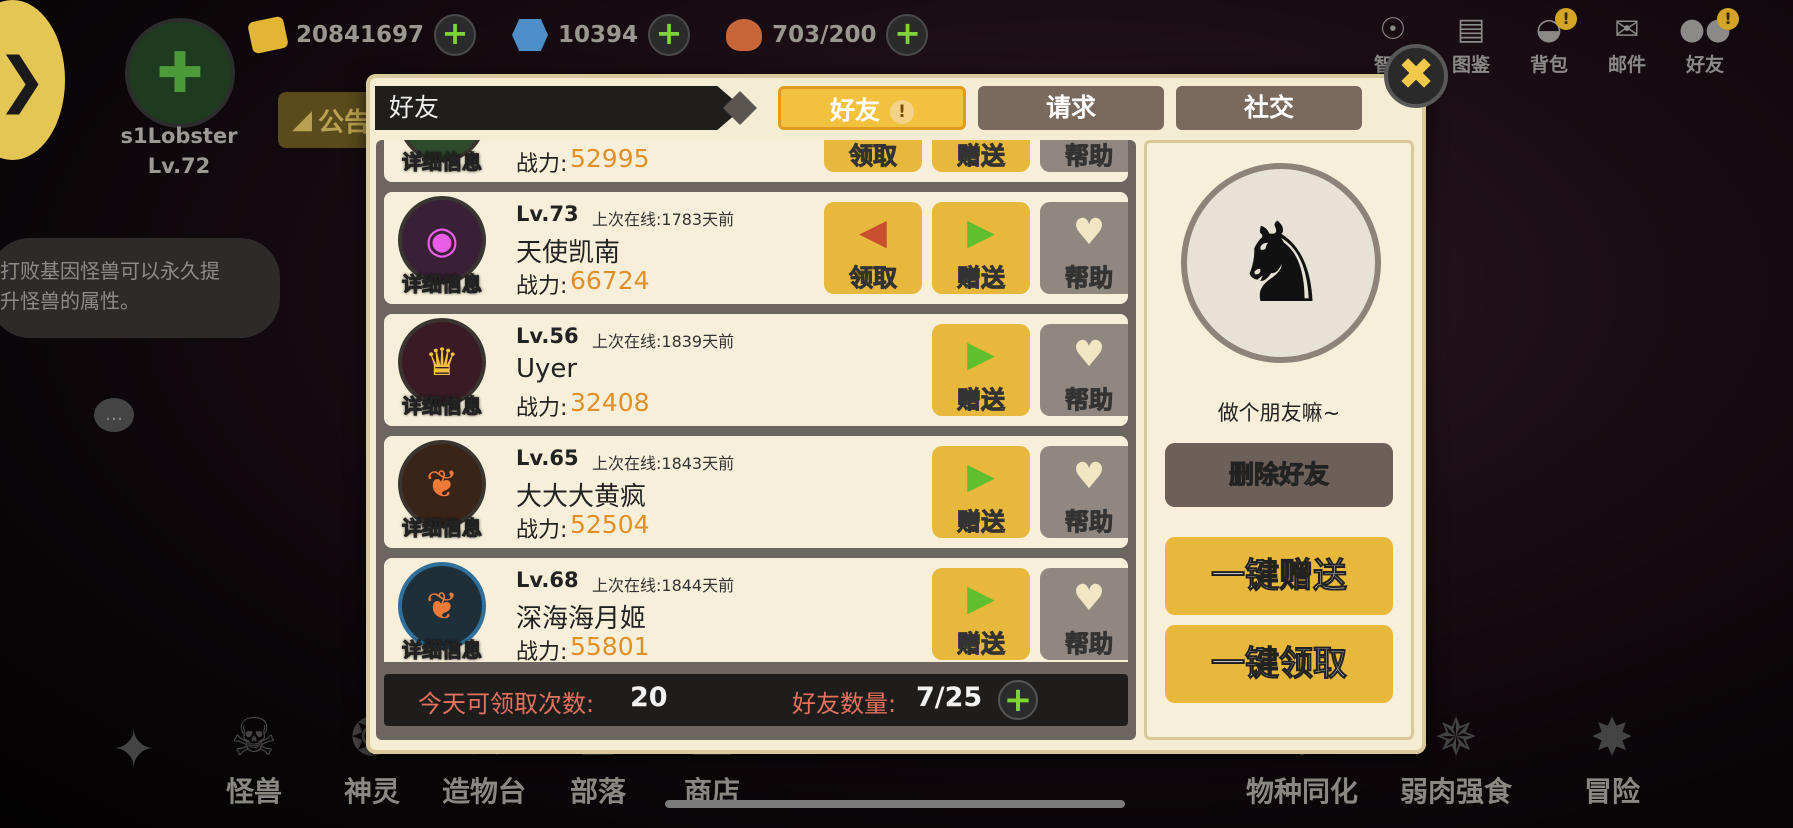 This screenshot has width=1793, height=828. Describe the element at coordinates (872, 108) in the screenshot. I see `tab-friends: 好友!` at that location.